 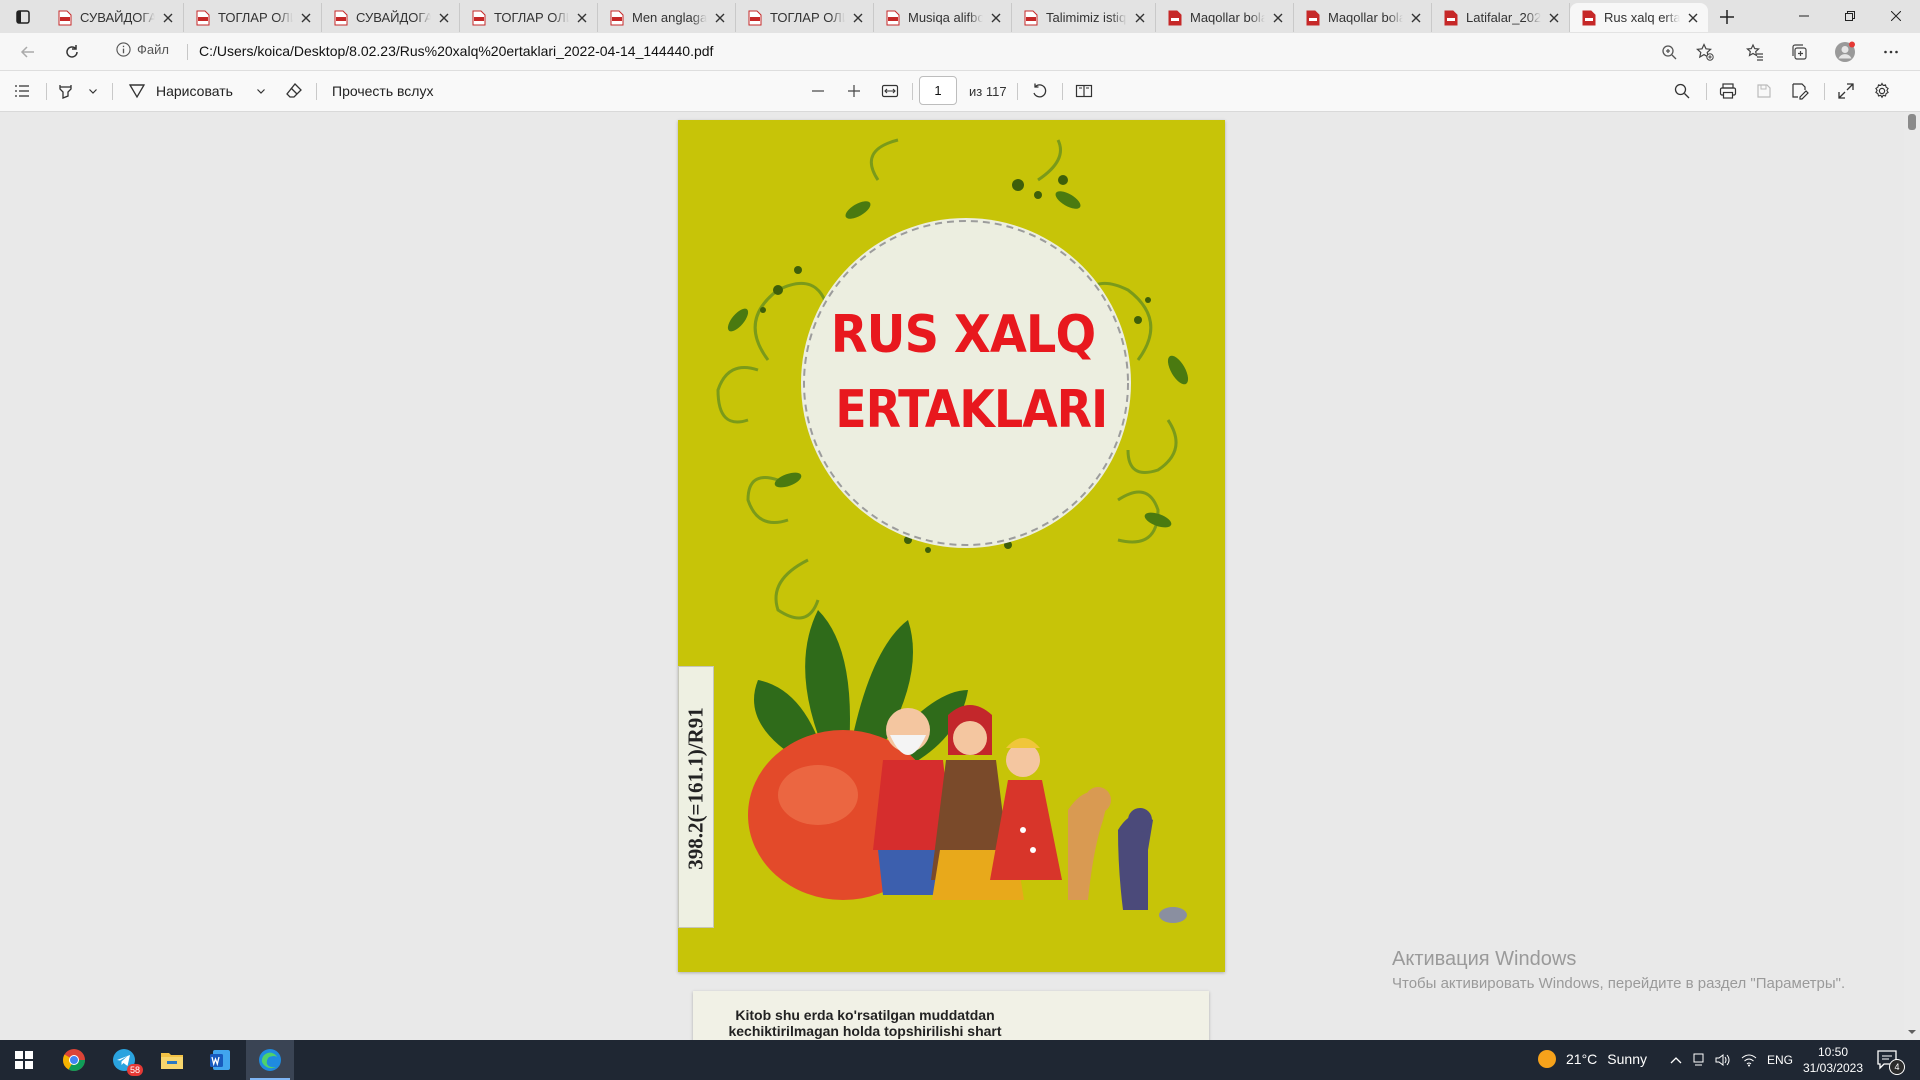 What do you see at coordinates (1669, 52) in the screenshot?
I see `zoom-button` at bounding box center [1669, 52].